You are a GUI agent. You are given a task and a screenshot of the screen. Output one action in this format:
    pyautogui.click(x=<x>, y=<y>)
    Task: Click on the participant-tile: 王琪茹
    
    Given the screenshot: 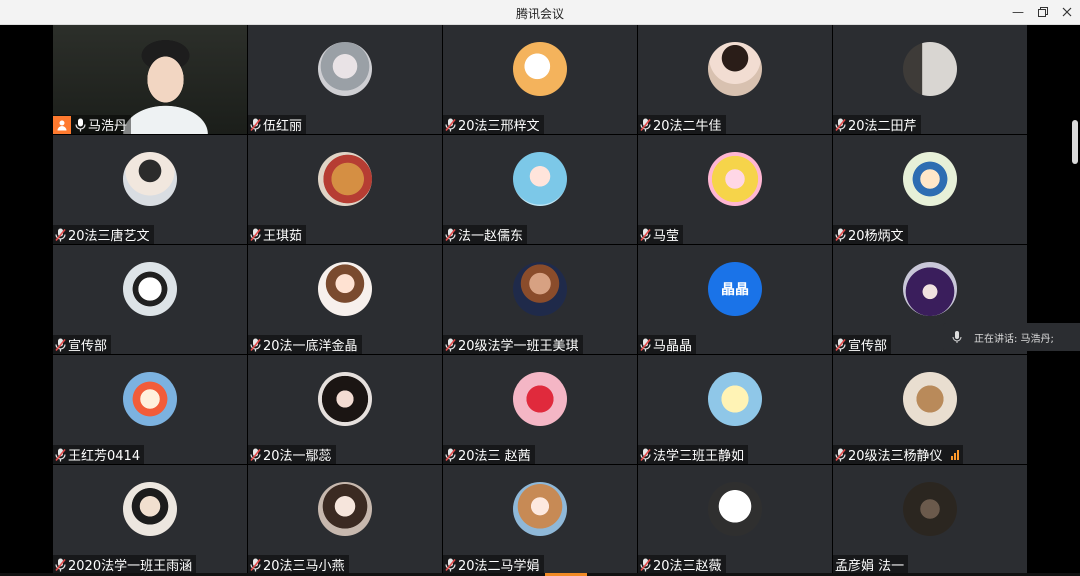 What is the action you would take?
    pyautogui.click(x=345, y=189)
    